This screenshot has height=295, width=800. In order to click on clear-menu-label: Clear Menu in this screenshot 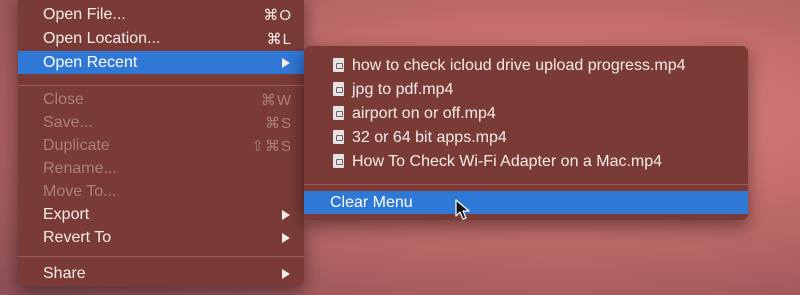, I will do `click(371, 202)`.